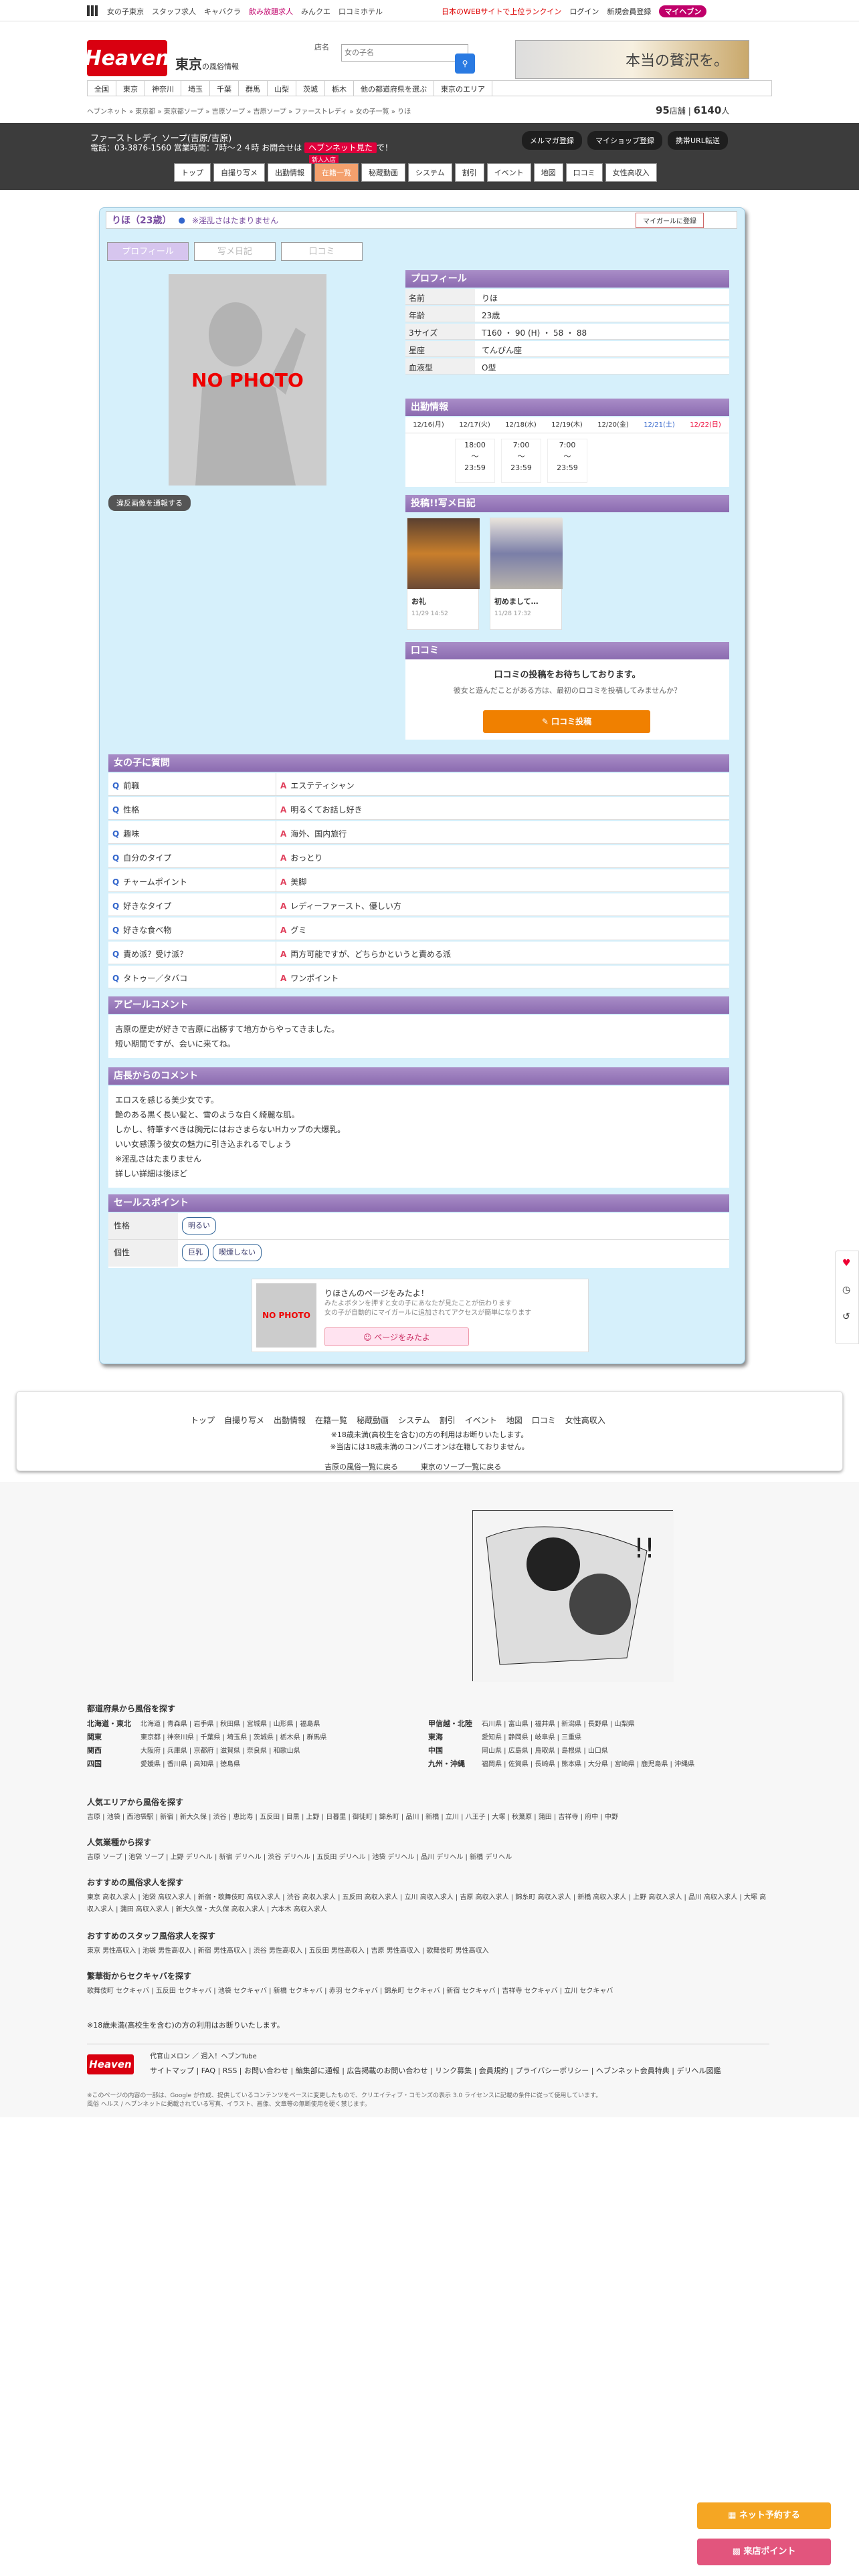  I want to click on smile-icon: ☺, so click(369, 1337).